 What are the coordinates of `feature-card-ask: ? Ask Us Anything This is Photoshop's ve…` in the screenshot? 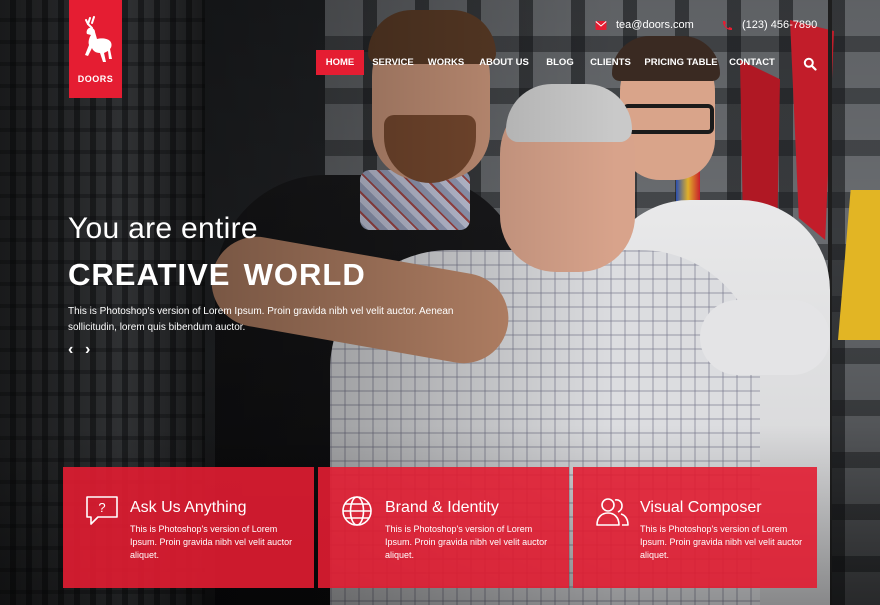 It's located at (188, 527).